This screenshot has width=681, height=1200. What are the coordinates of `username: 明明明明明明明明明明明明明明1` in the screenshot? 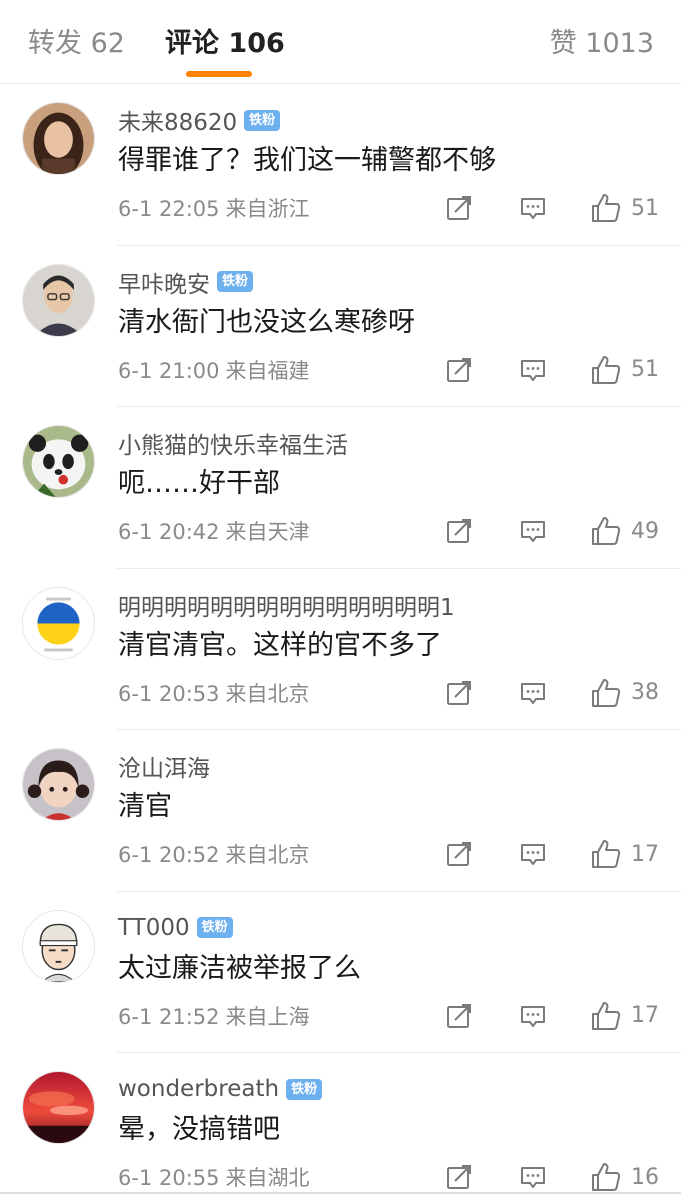 It's located at (286, 605).